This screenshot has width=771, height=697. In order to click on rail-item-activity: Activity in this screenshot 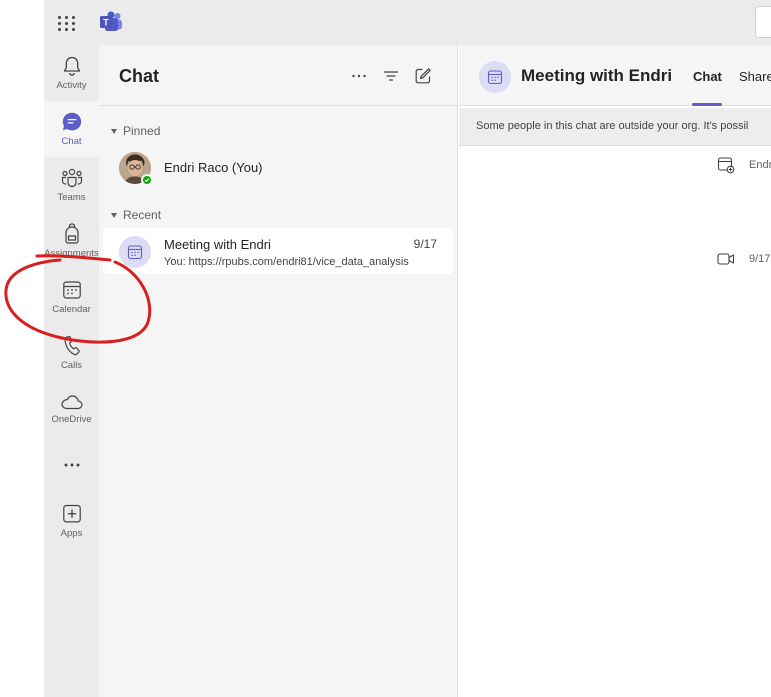, I will do `click(71, 73)`.